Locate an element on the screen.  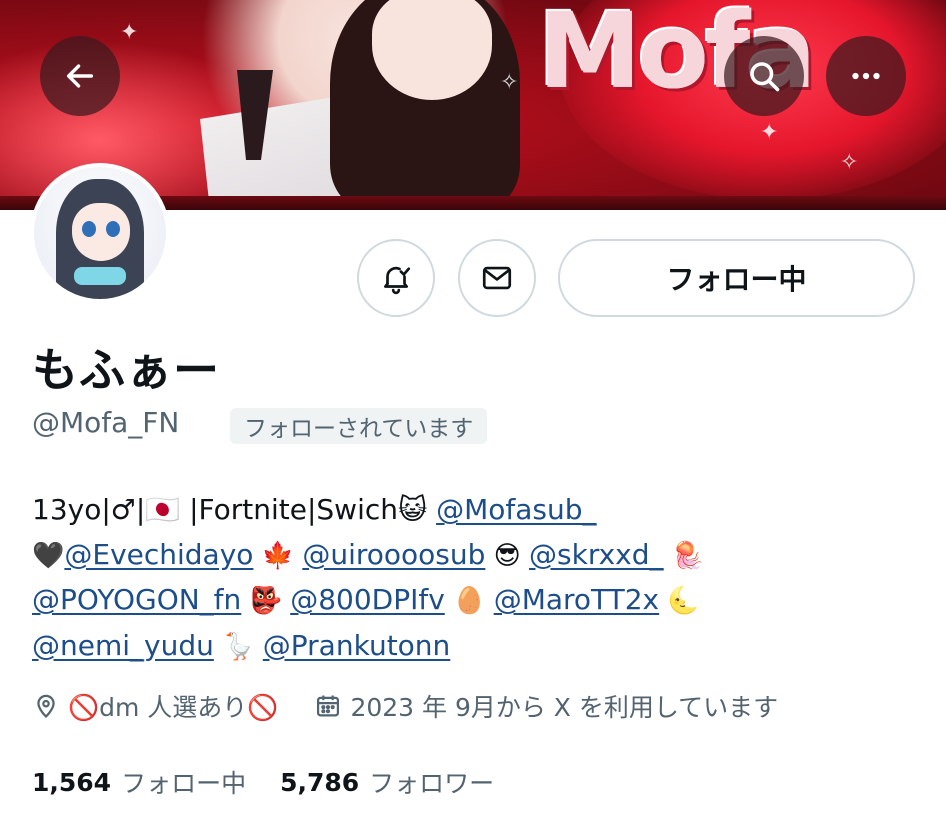
avatar-face is located at coordinates (101, 232).